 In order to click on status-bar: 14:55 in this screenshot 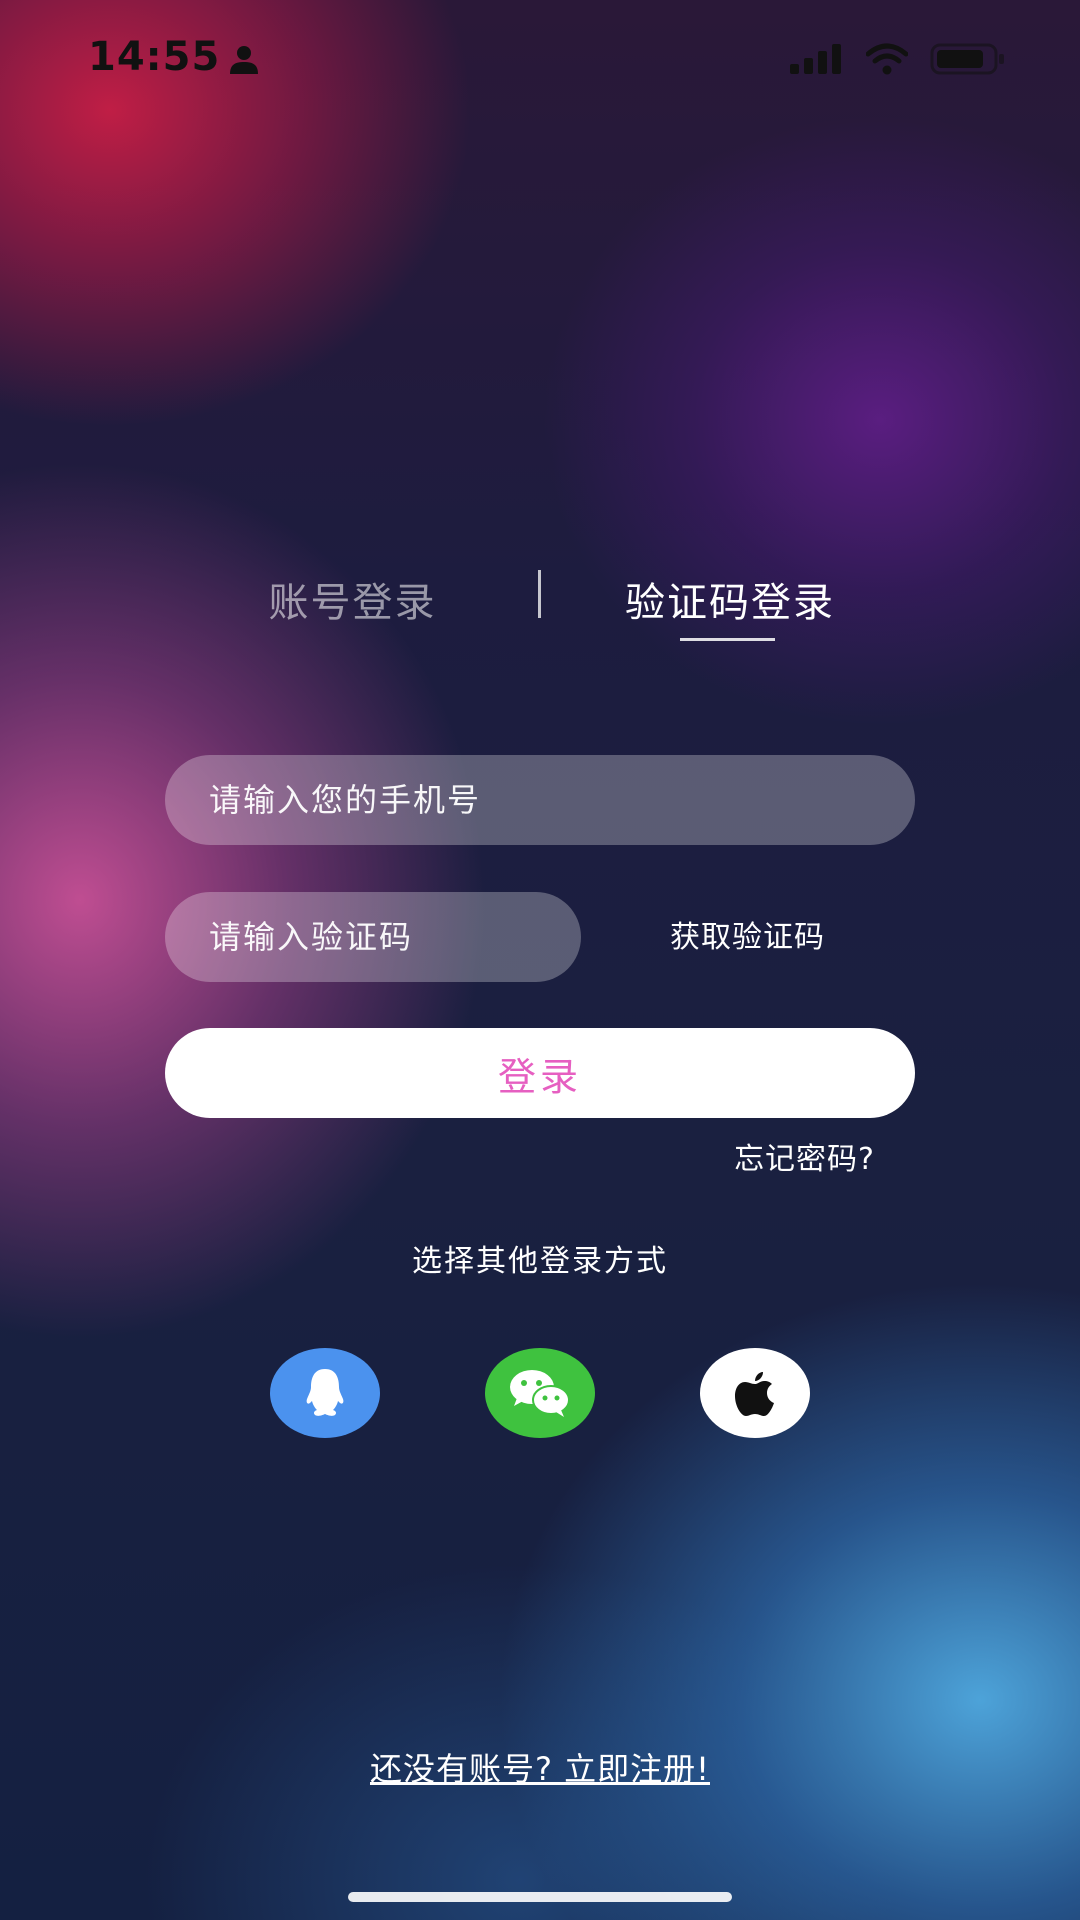, I will do `click(540, 60)`.